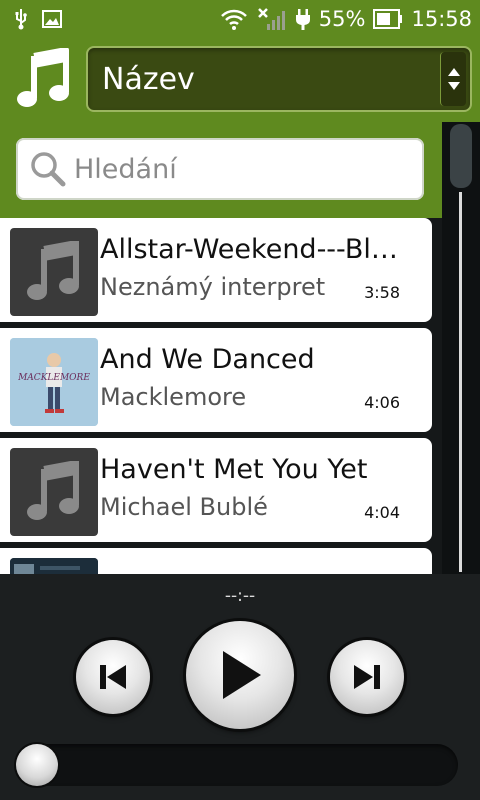 This screenshot has height=800, width=480. Describe the element at coordinates (461, 156) in the screenshot. I see `scrollbar-thumb` at that location.